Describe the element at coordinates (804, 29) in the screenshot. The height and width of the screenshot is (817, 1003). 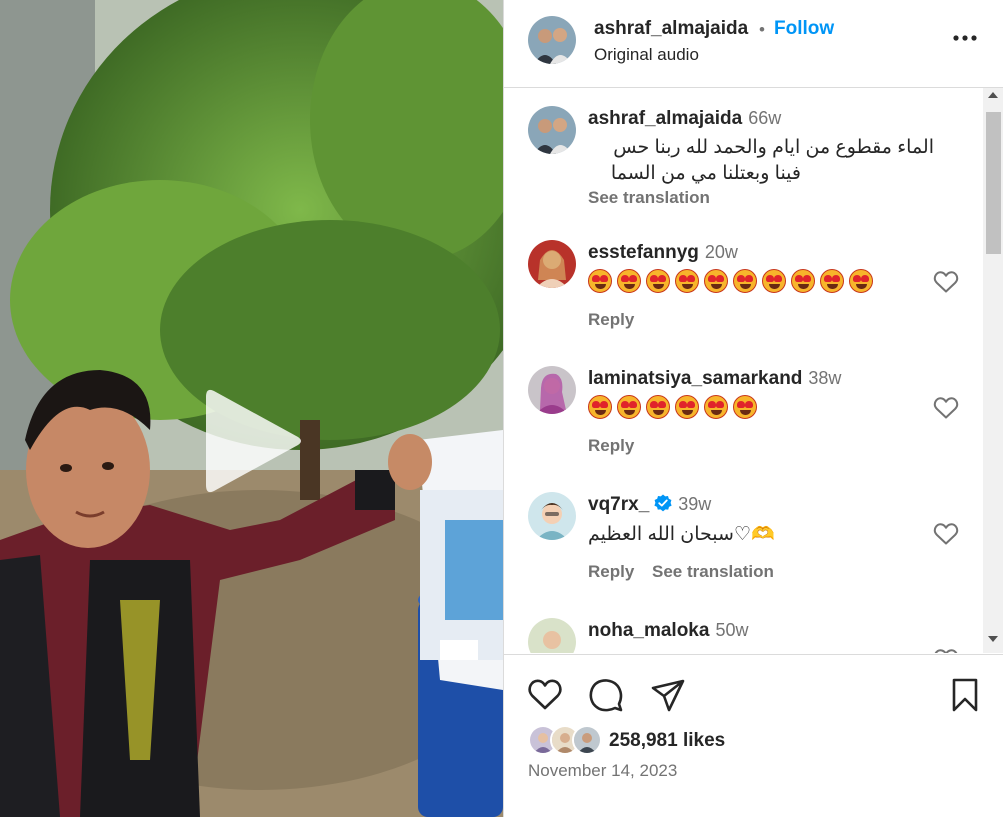
I see `follow-button: Follow` at that location.